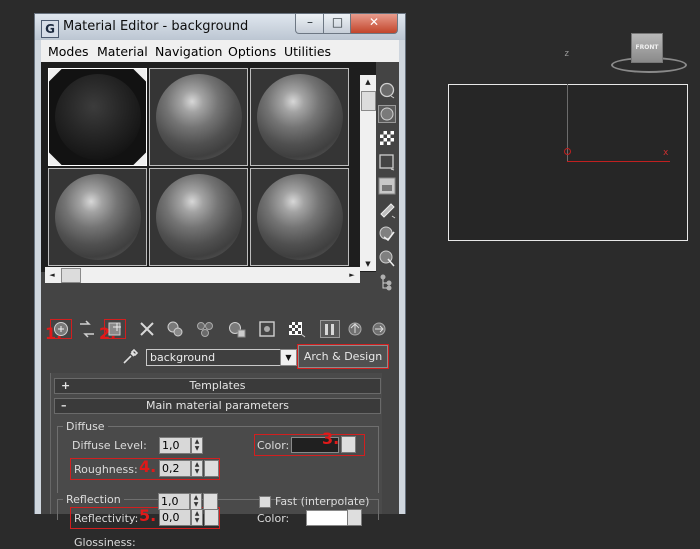  Describe the element at coordinates (93, 499) in the screenshot. I see `reflection-group-title: Reflection` at that location.